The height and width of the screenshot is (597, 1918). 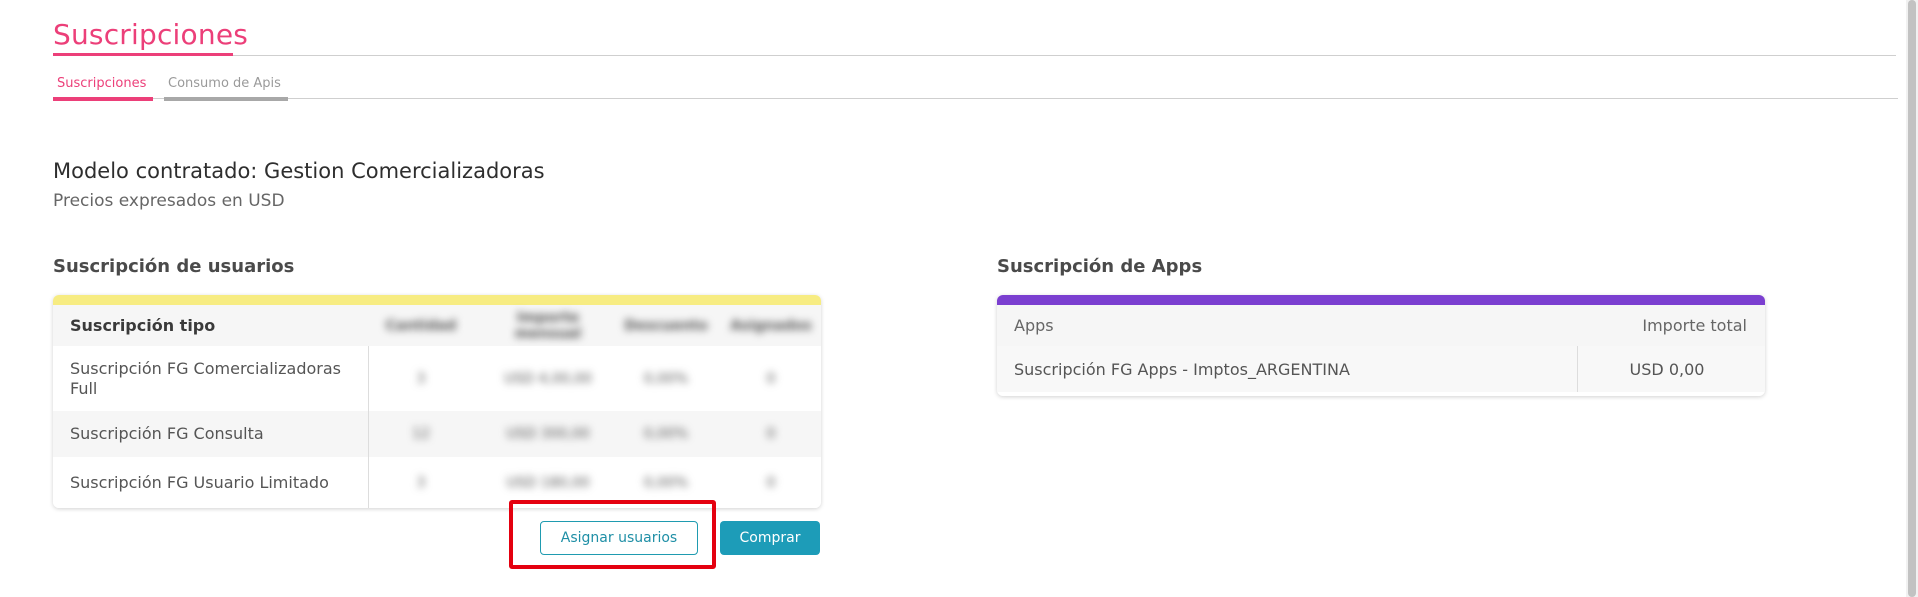 I want to click on apps-card-accent-strip, so click(x=1381, y=300).